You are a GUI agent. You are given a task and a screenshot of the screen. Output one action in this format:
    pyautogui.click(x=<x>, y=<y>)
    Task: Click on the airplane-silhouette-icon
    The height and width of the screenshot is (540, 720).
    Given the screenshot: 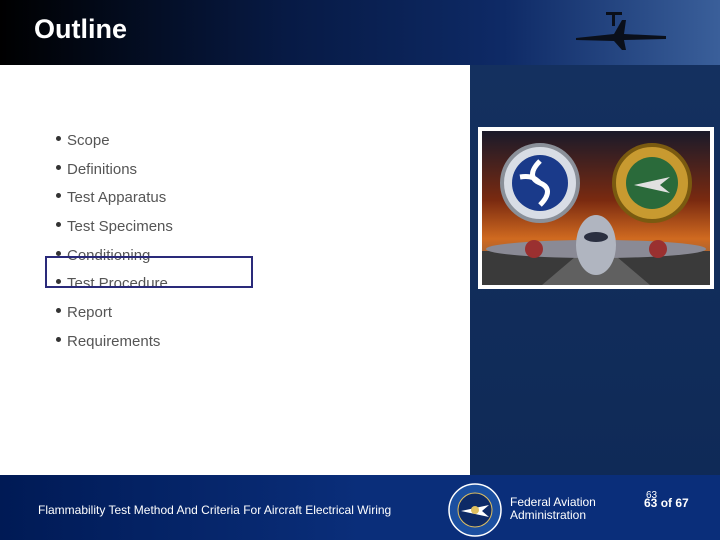 What is the action you would take?
    pyautogui.click(x=621, y=31)
    